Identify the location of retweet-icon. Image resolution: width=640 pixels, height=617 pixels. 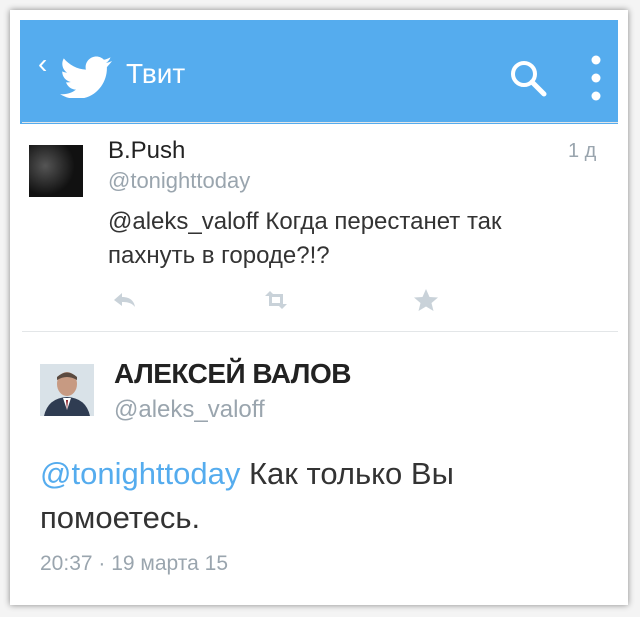
(276, 300).